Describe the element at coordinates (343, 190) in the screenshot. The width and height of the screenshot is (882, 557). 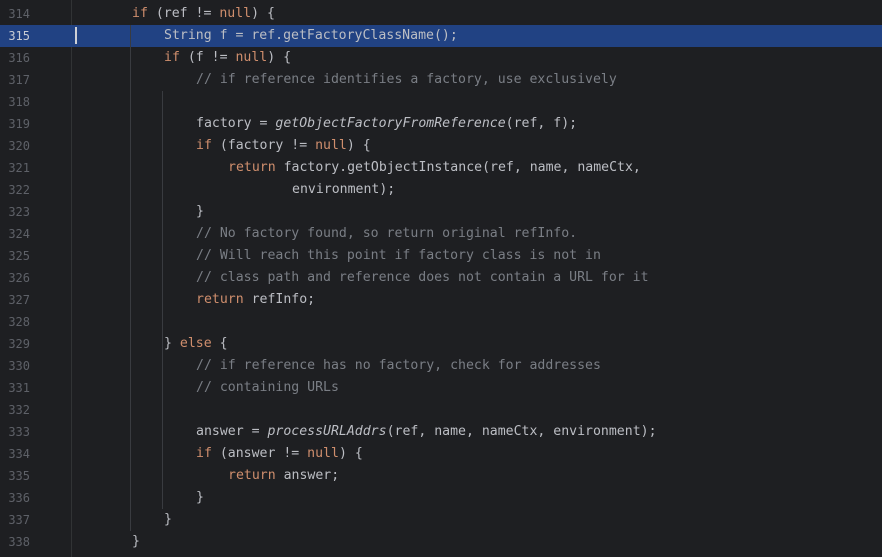
I see `code-text: environment);` at that location.